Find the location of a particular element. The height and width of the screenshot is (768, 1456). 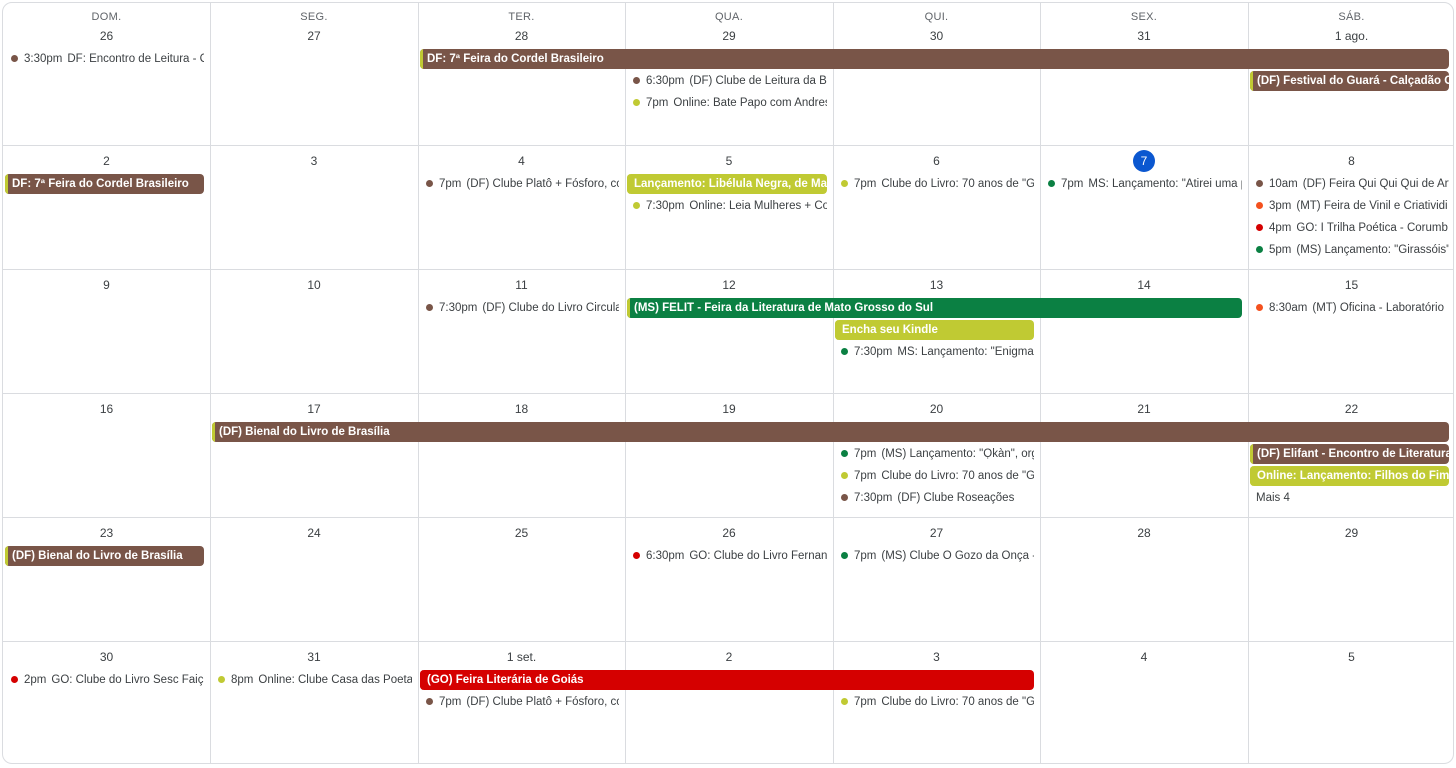

weekday-header: TER. is located at coordinates (521, 17).